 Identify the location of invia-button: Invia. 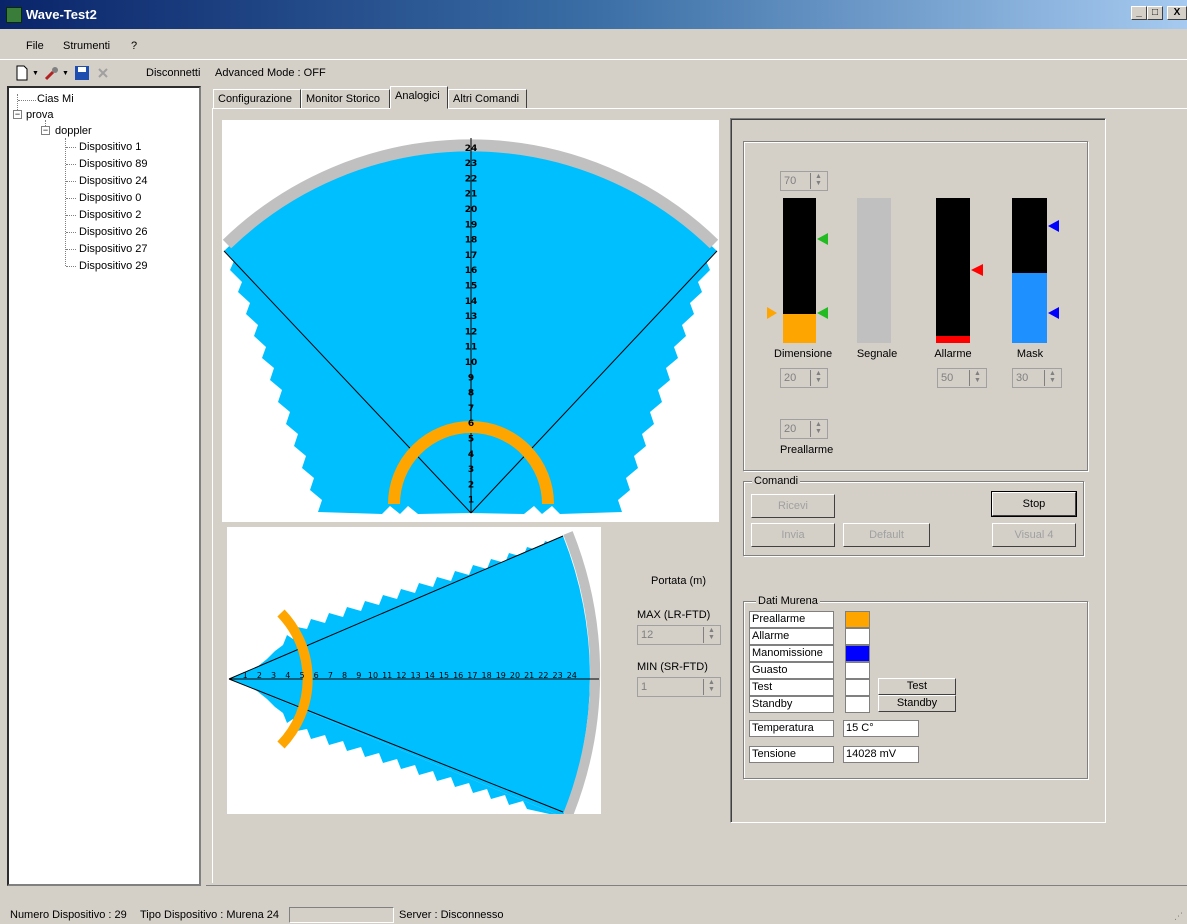
(793, 535).